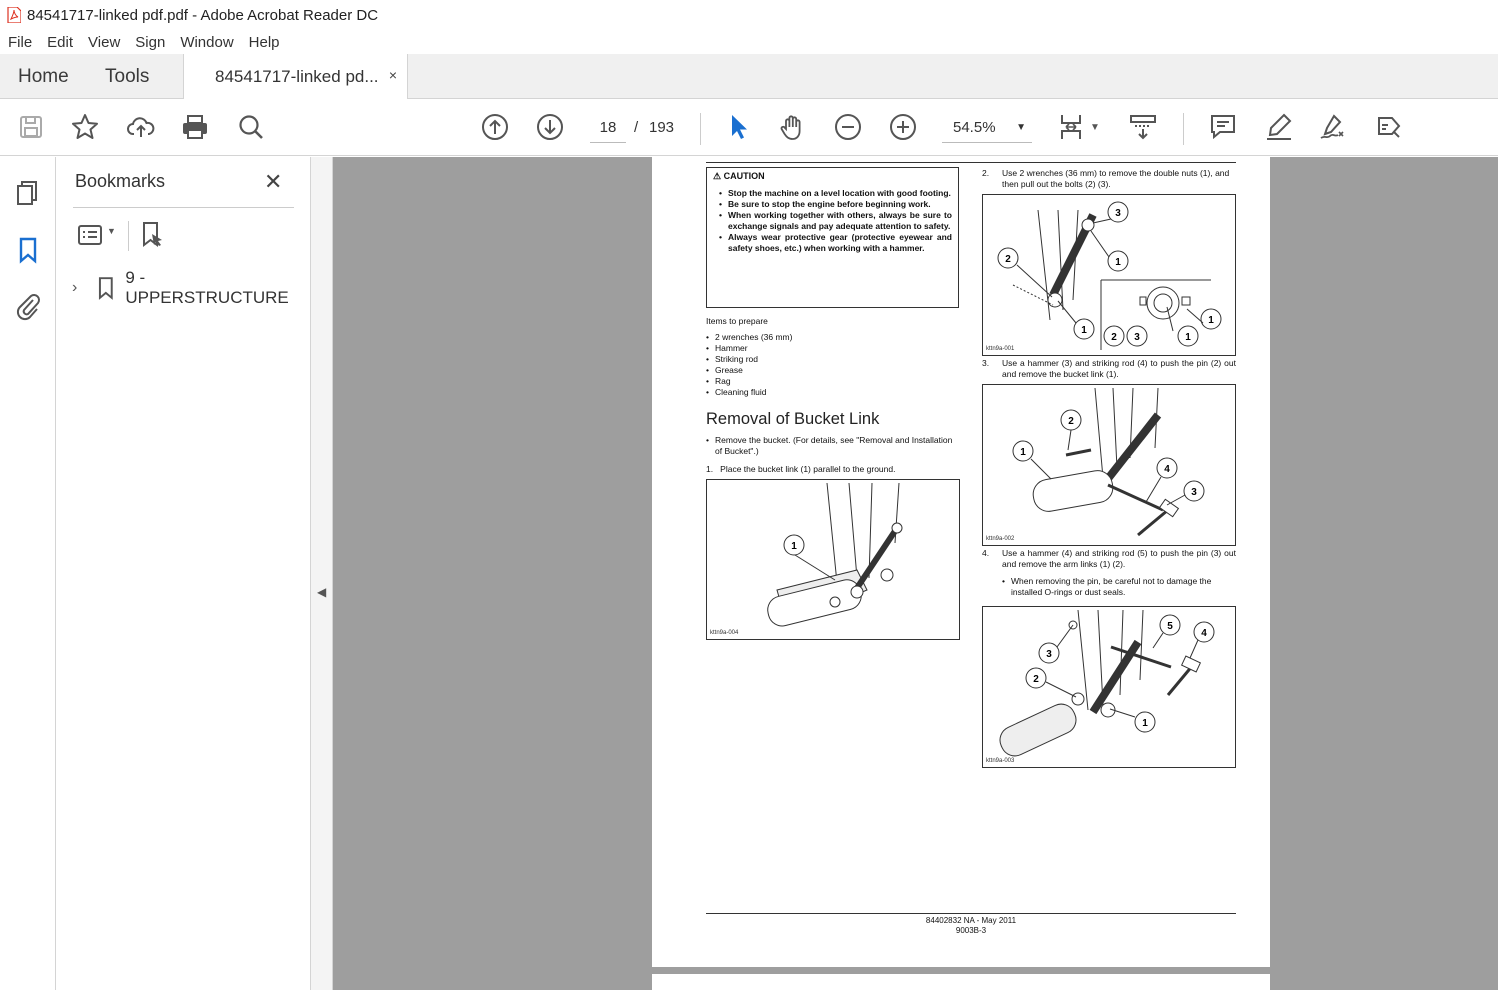 The image size is (1498, 990). What do you see at coordinates (793, 127) in the screenshot?
I see `hand-tool-icon` at bounding box center [793, 127].